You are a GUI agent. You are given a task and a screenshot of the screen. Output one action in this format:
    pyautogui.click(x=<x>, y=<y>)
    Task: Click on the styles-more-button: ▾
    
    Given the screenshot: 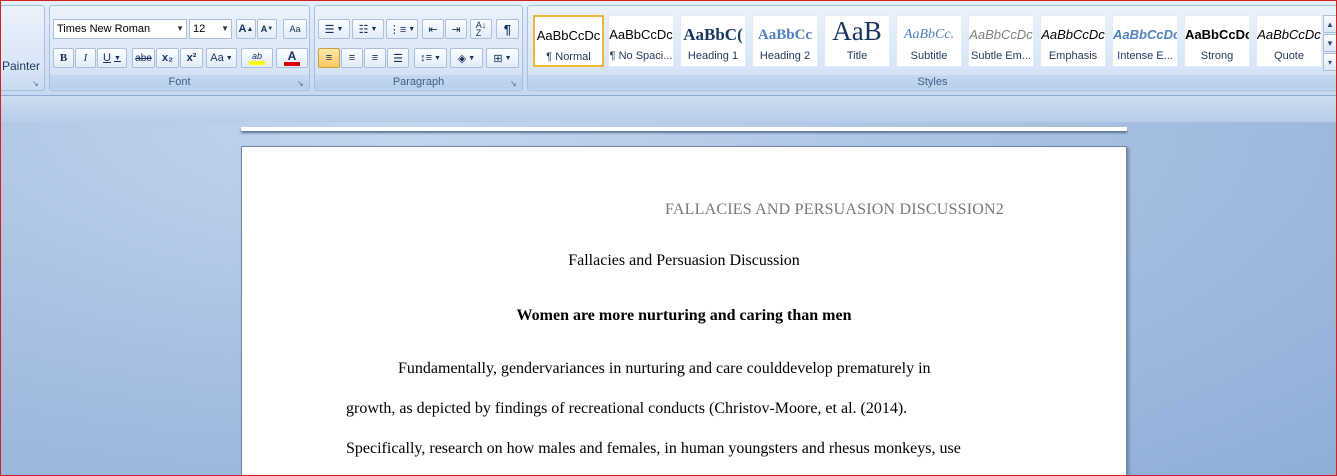 What is the action you would take?
    pyautogui.click(x=1329, y=62)
    